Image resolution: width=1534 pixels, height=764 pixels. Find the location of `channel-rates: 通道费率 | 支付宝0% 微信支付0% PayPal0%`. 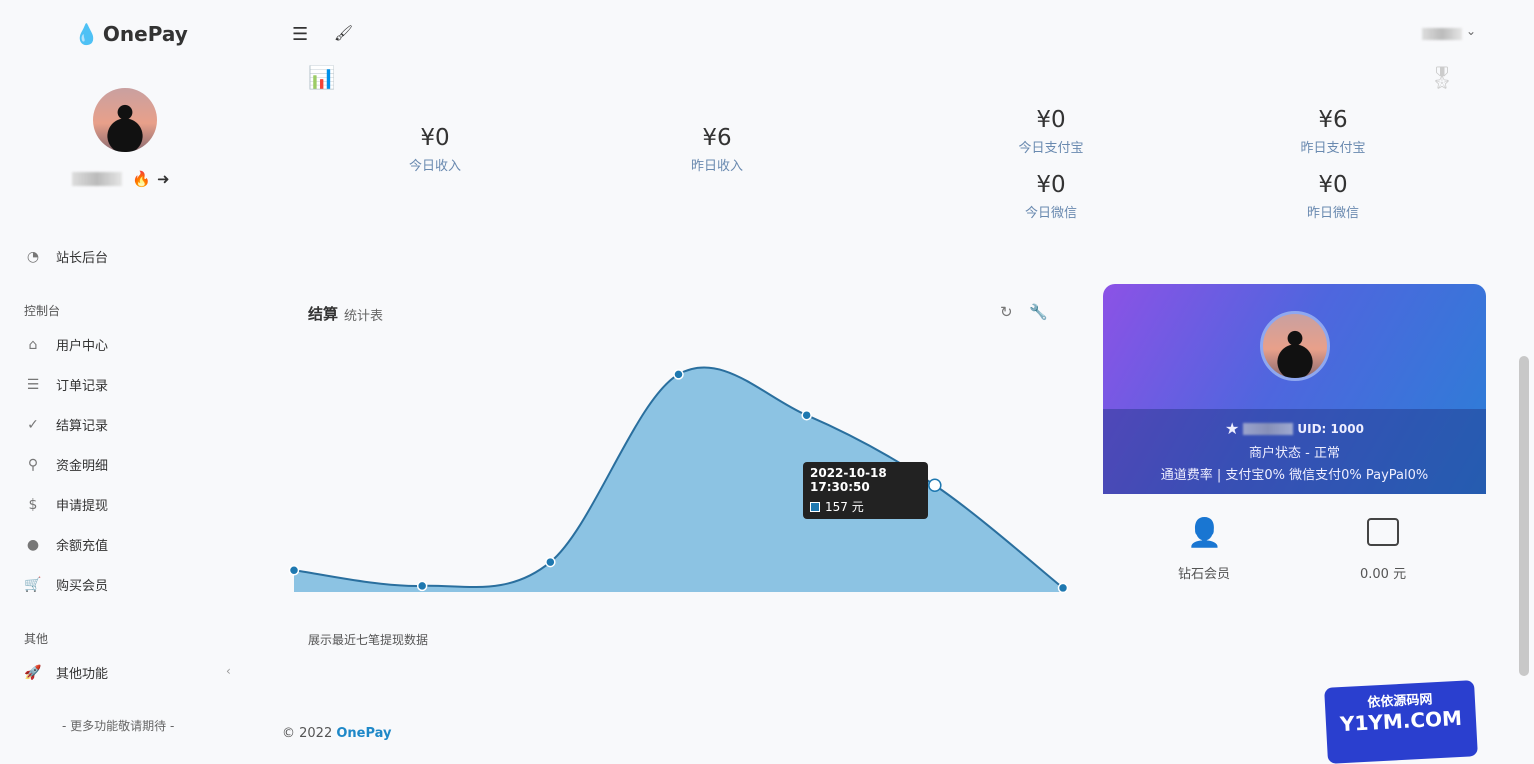

channel-rates: 通道费率 | 支付宝0% 微信支付0% PayPal0% is located at coordinates (1294, 475).